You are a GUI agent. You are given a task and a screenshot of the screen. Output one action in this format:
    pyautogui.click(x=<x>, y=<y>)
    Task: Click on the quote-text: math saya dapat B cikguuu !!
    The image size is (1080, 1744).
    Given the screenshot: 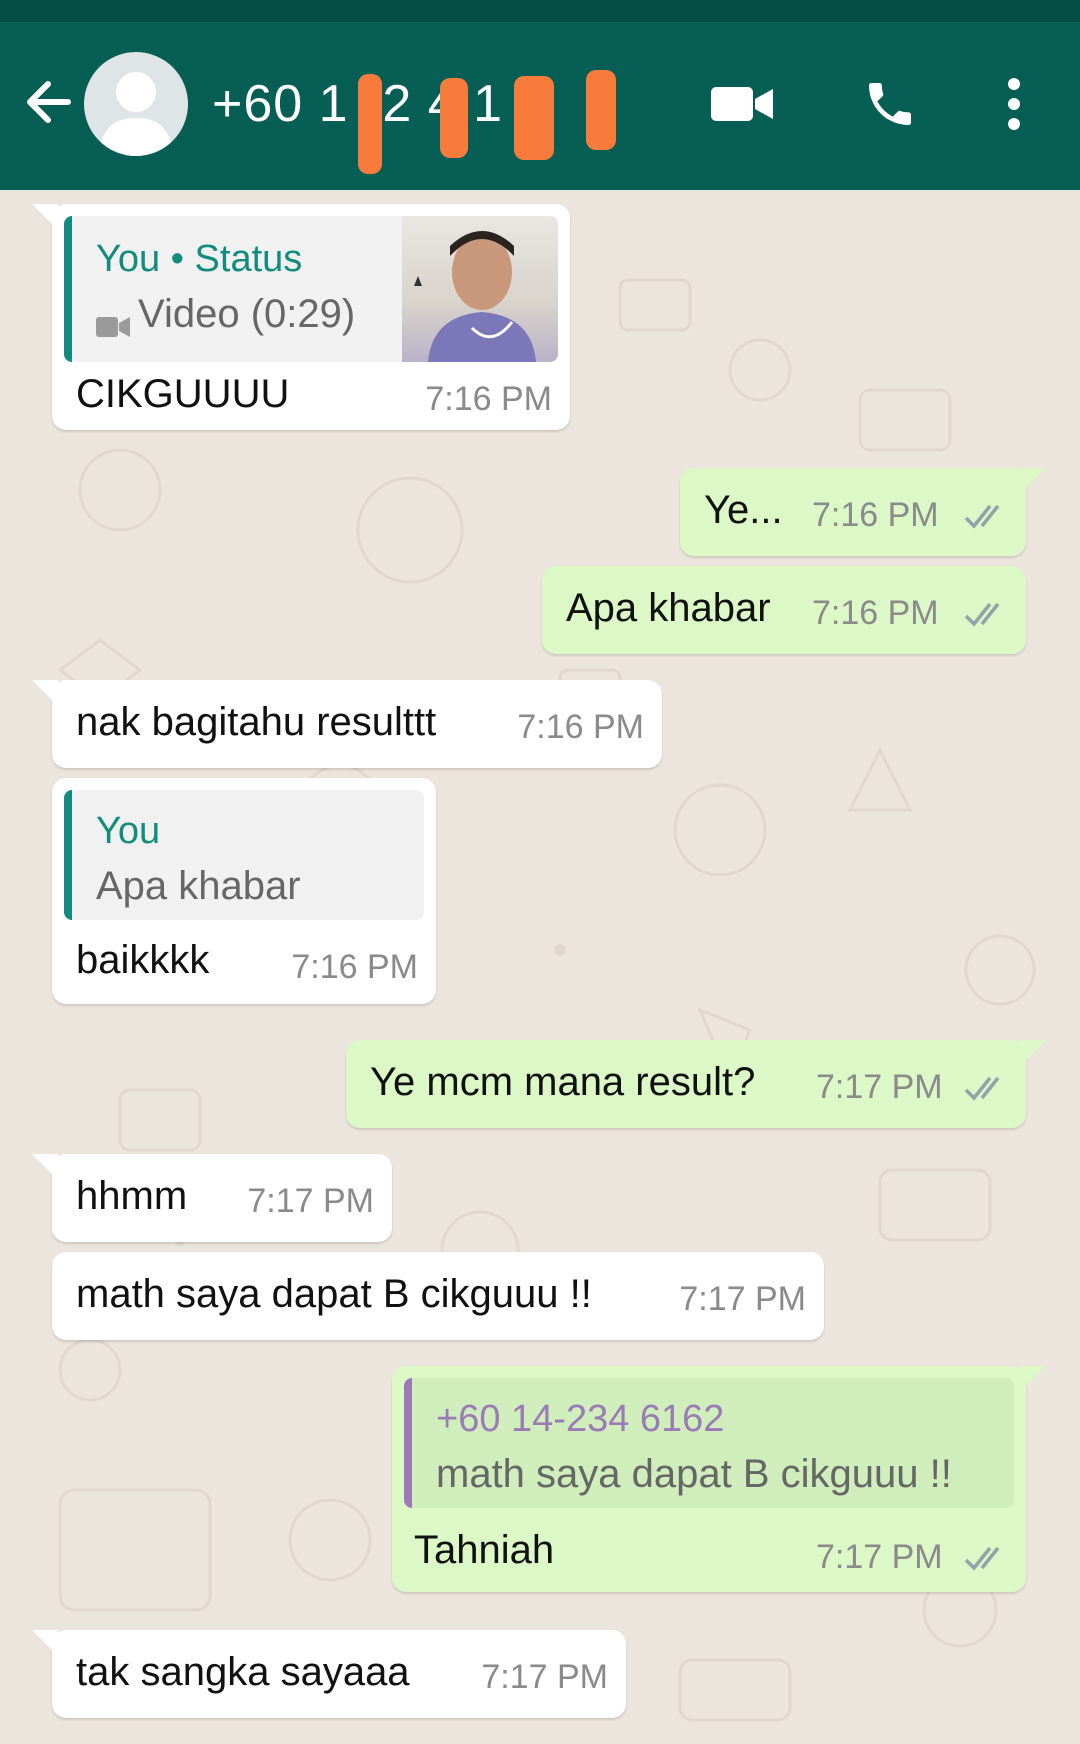 What is the action you would take?
    pyautogui.click(x=694, y=1474)
    